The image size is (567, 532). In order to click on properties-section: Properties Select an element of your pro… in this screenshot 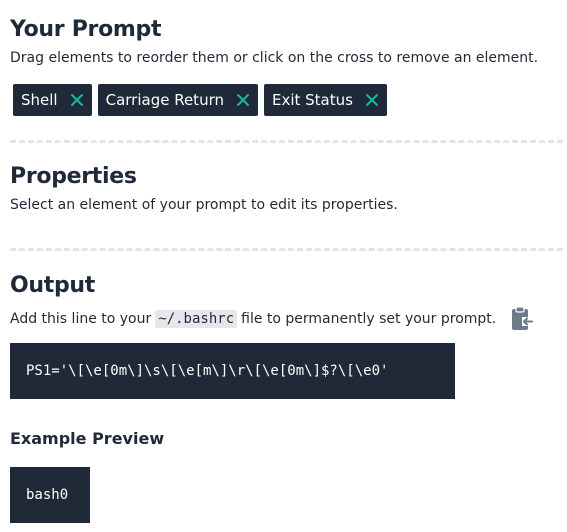, I will do `click(283, 188)`.